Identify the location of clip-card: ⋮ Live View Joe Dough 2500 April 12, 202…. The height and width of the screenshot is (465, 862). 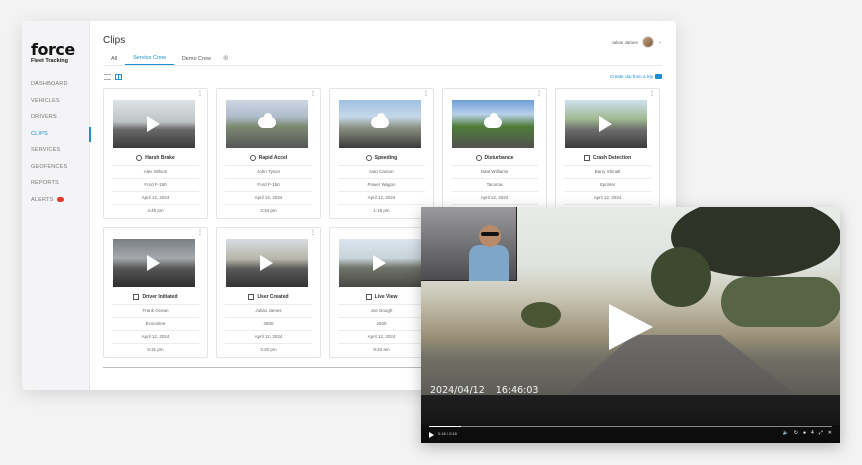
(381, 292).